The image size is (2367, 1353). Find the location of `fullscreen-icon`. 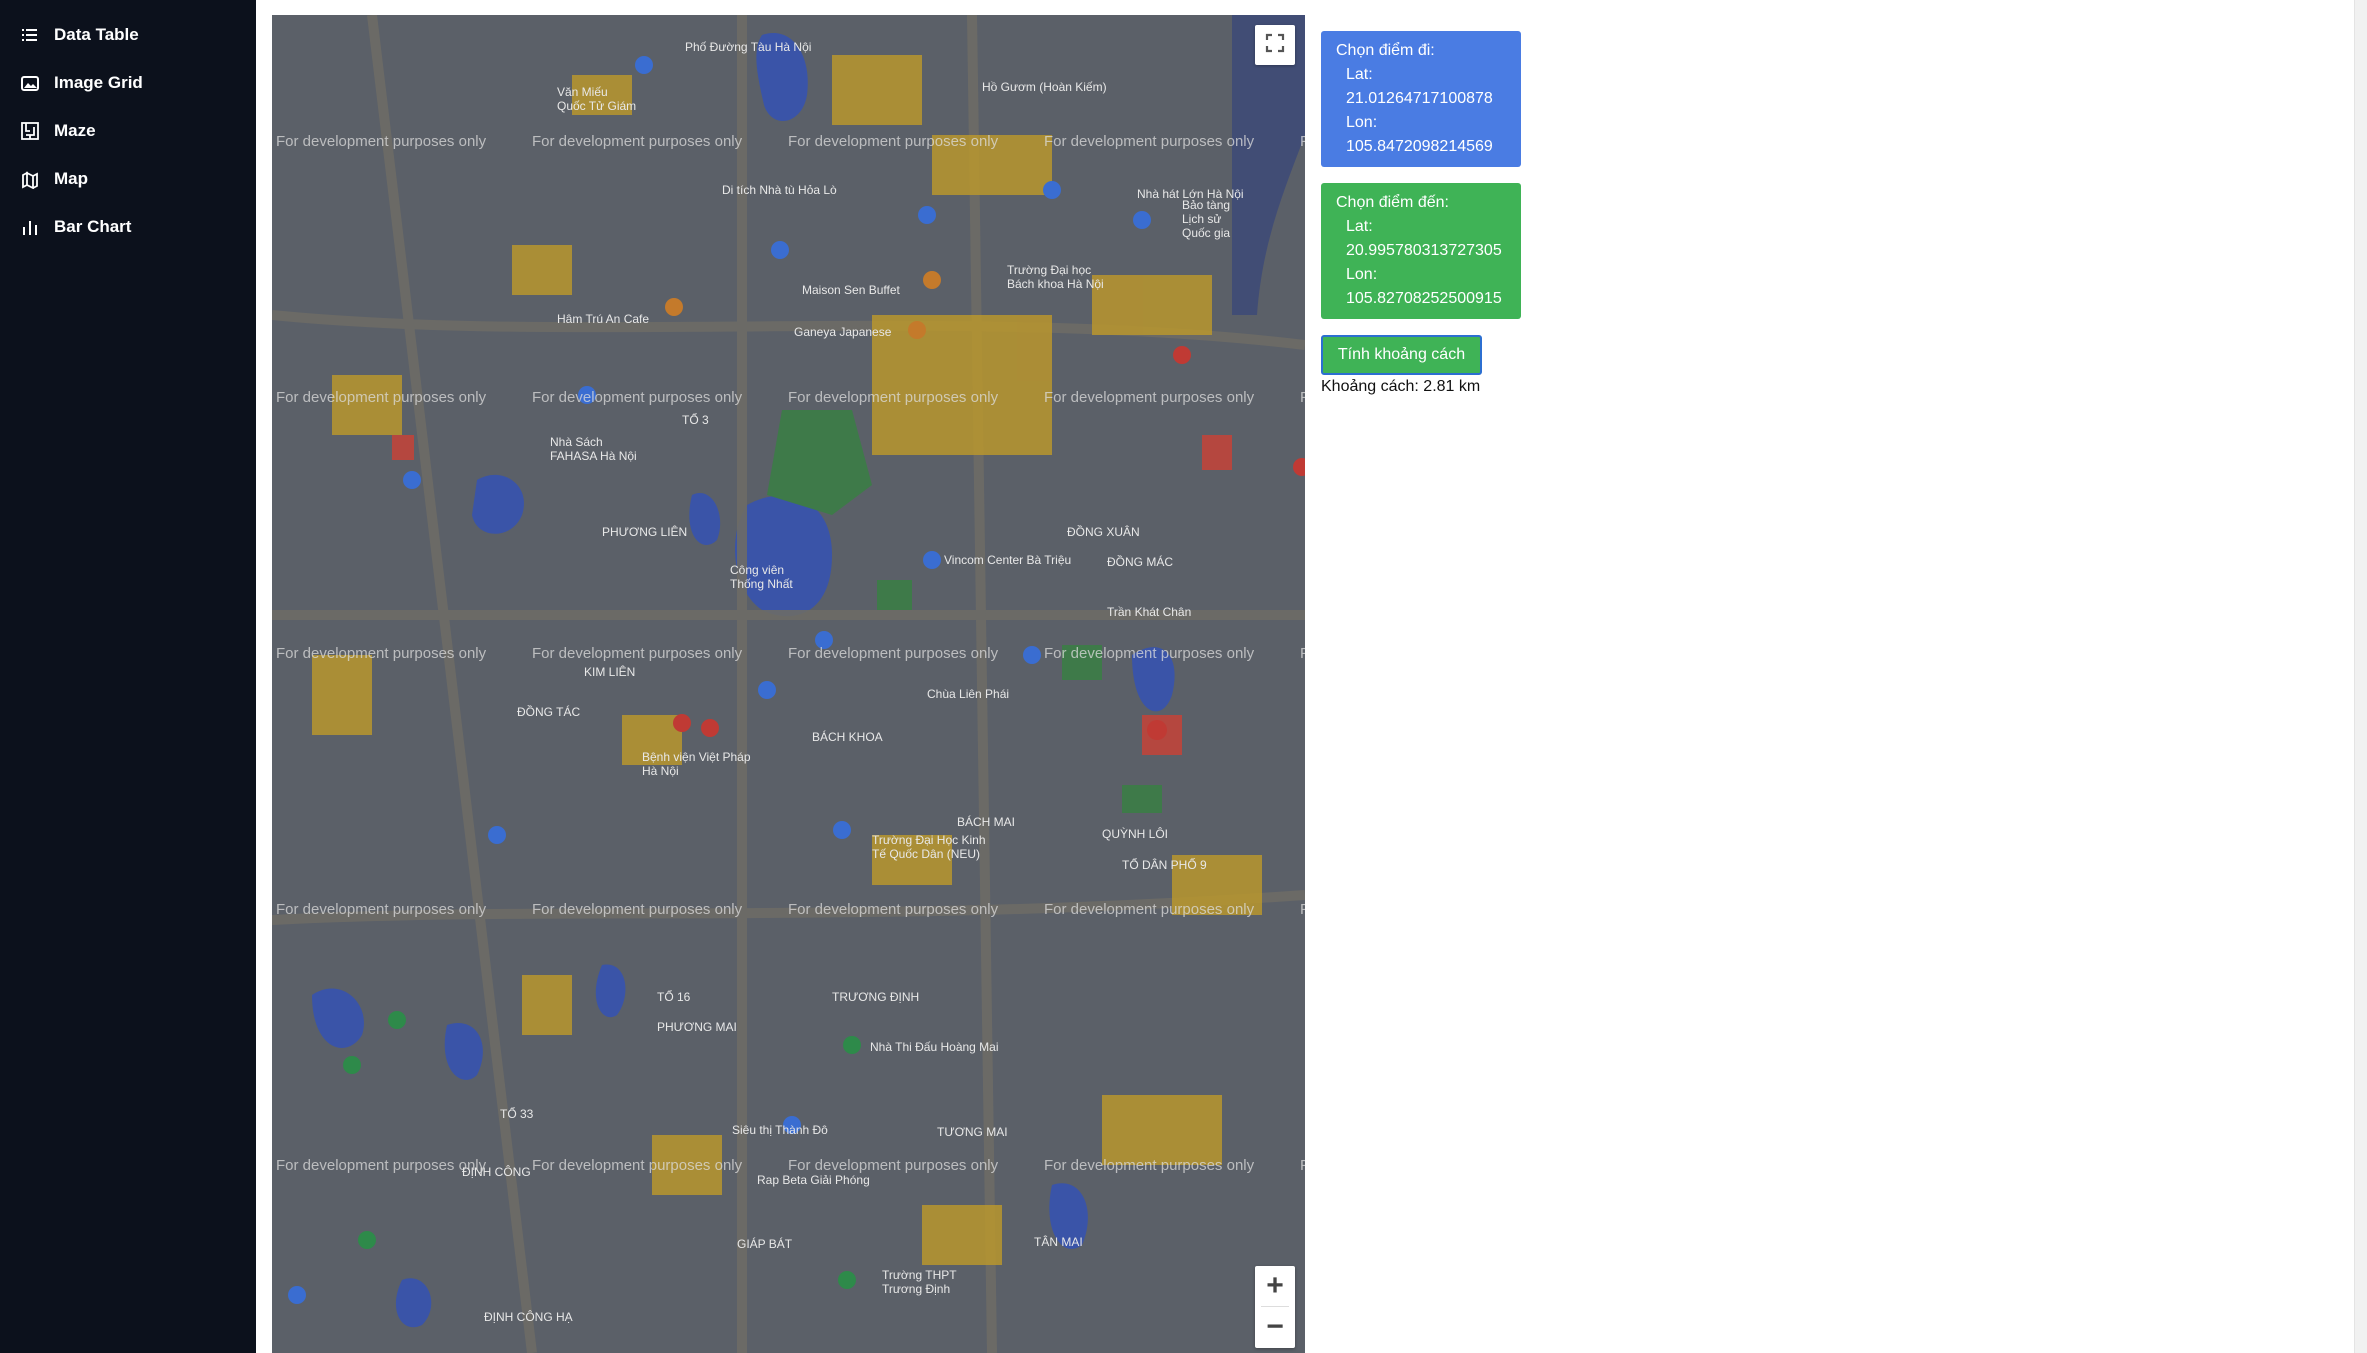

fullscreen-icon is located at coordinates (1275, 45).